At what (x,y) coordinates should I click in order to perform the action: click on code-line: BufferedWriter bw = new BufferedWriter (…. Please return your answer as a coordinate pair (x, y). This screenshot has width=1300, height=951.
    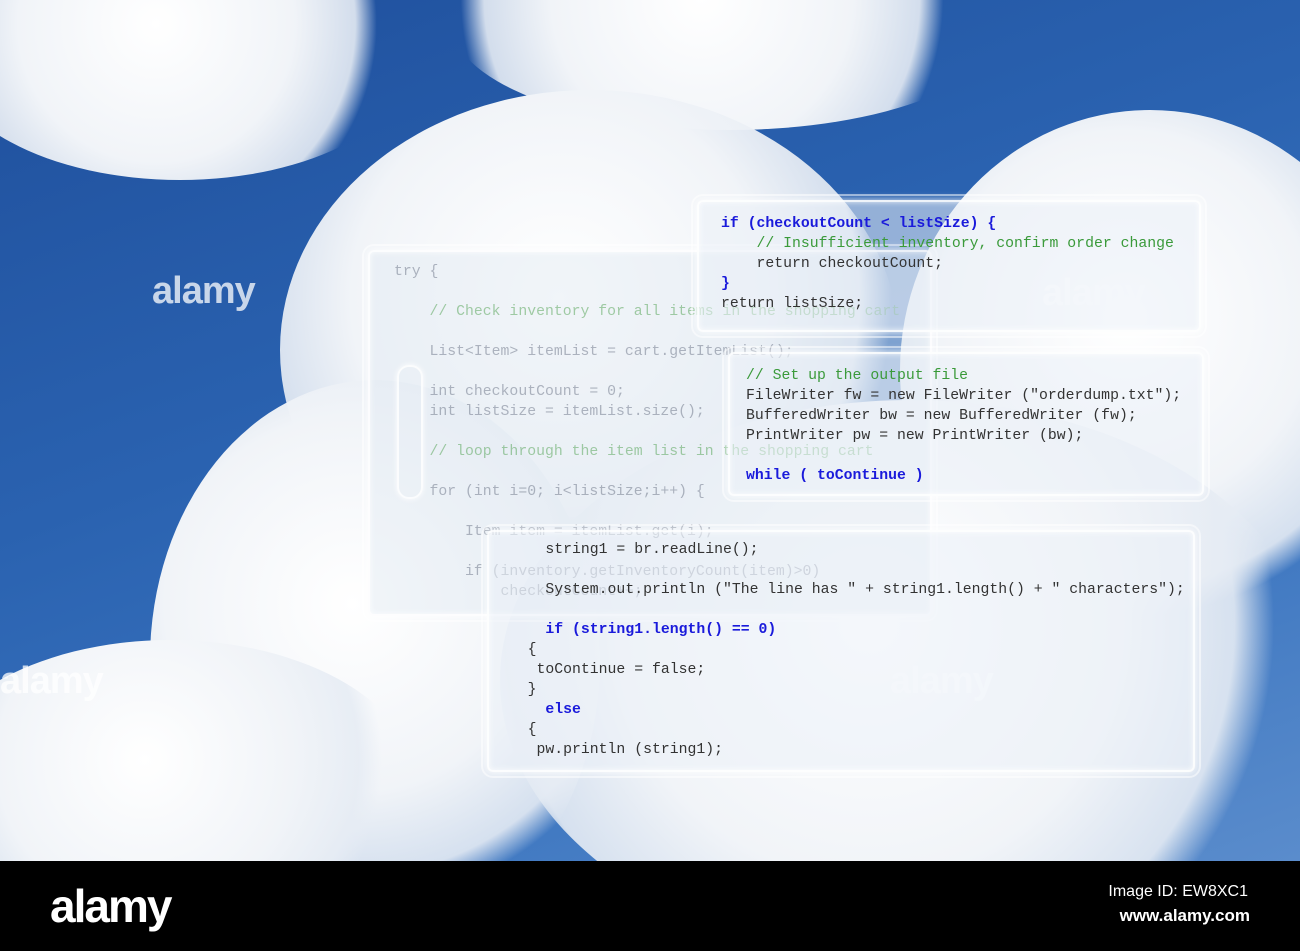
    Looking at the image, I should click on (941, 416).